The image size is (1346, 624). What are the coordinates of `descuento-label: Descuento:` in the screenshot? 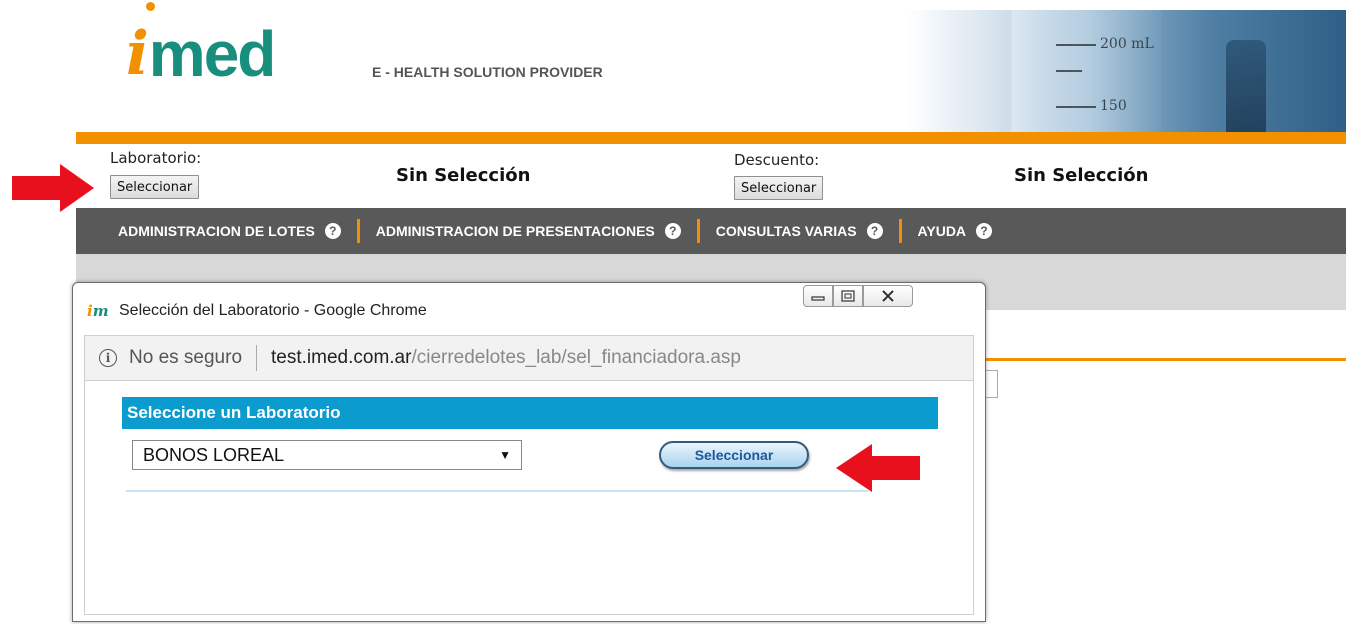 It's located at (777, 160).